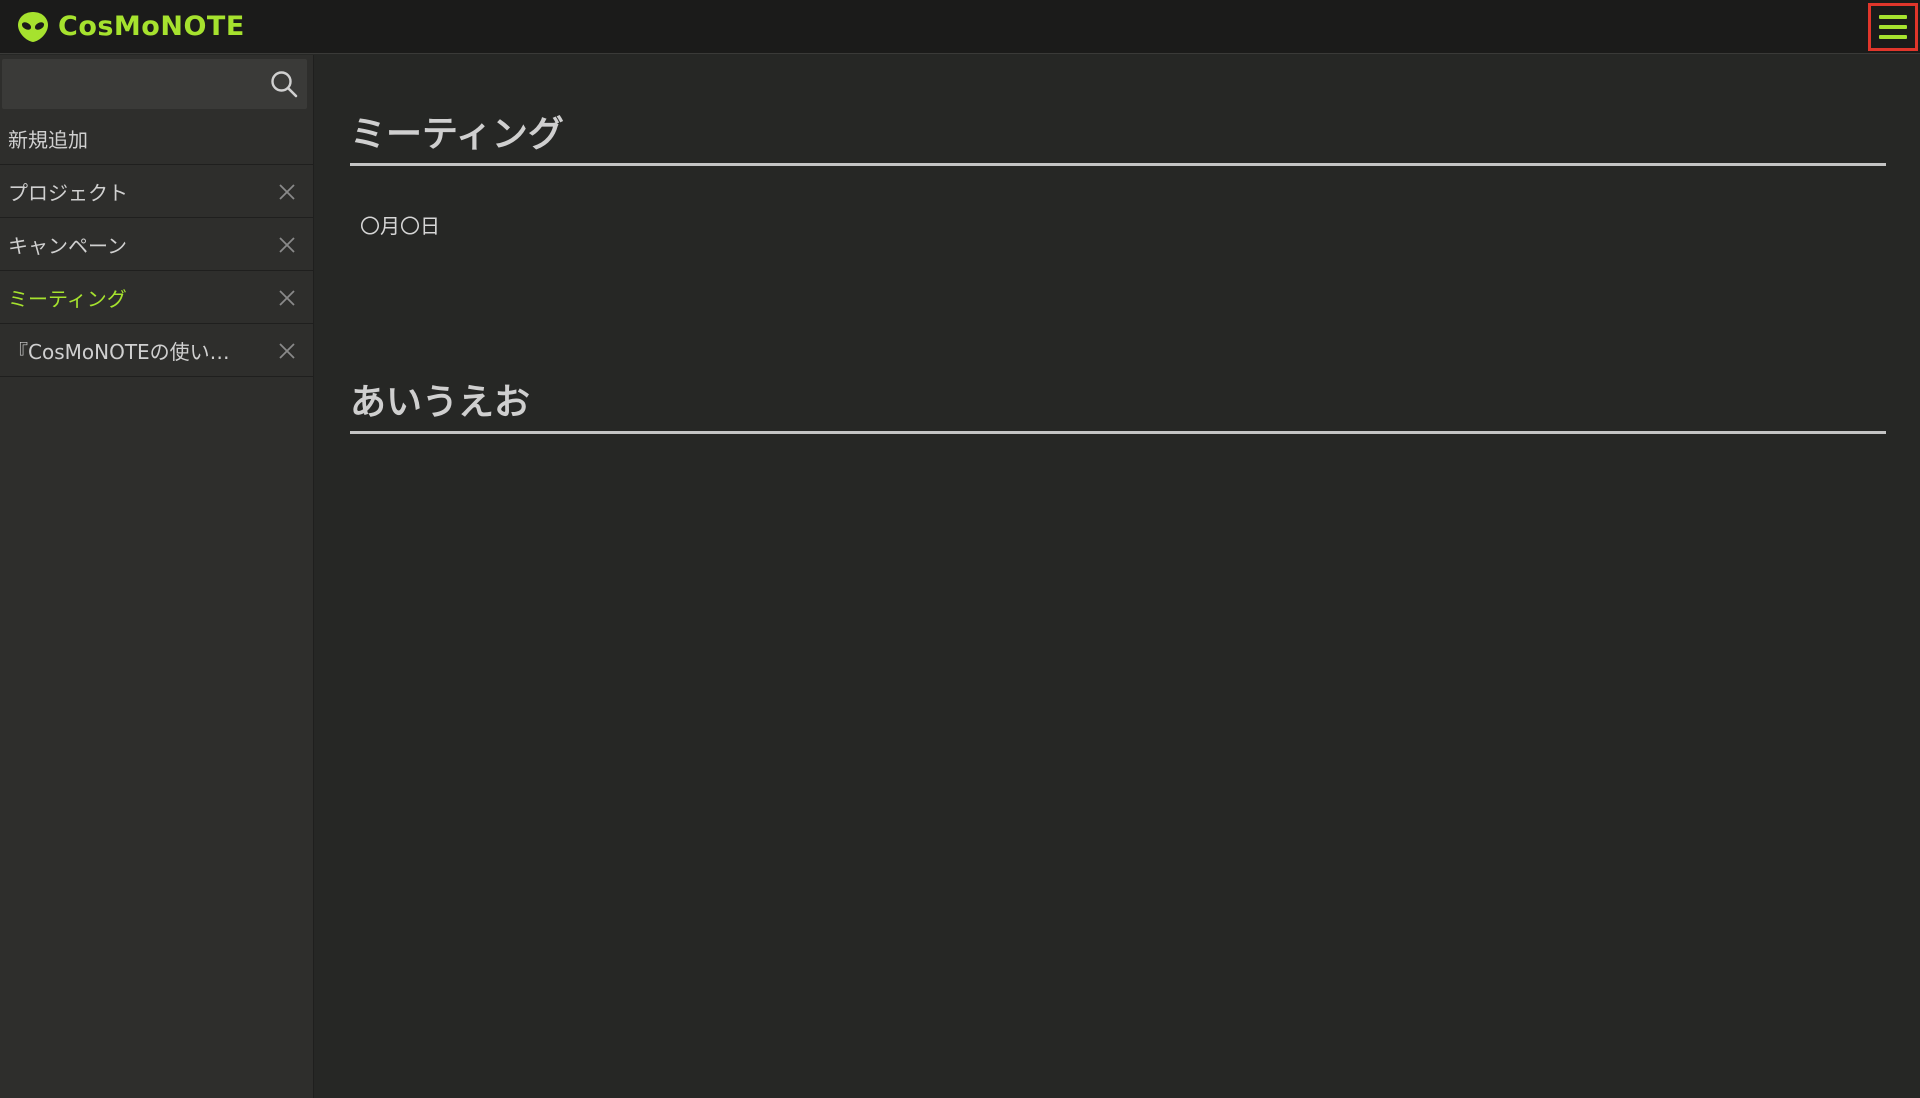 This screenshot has height=1098, width=1920. What do you see at coordinates (1893, 17) in the screenshot?
I see `hamburger-menu-icon` at bounding box center [1893, 17].